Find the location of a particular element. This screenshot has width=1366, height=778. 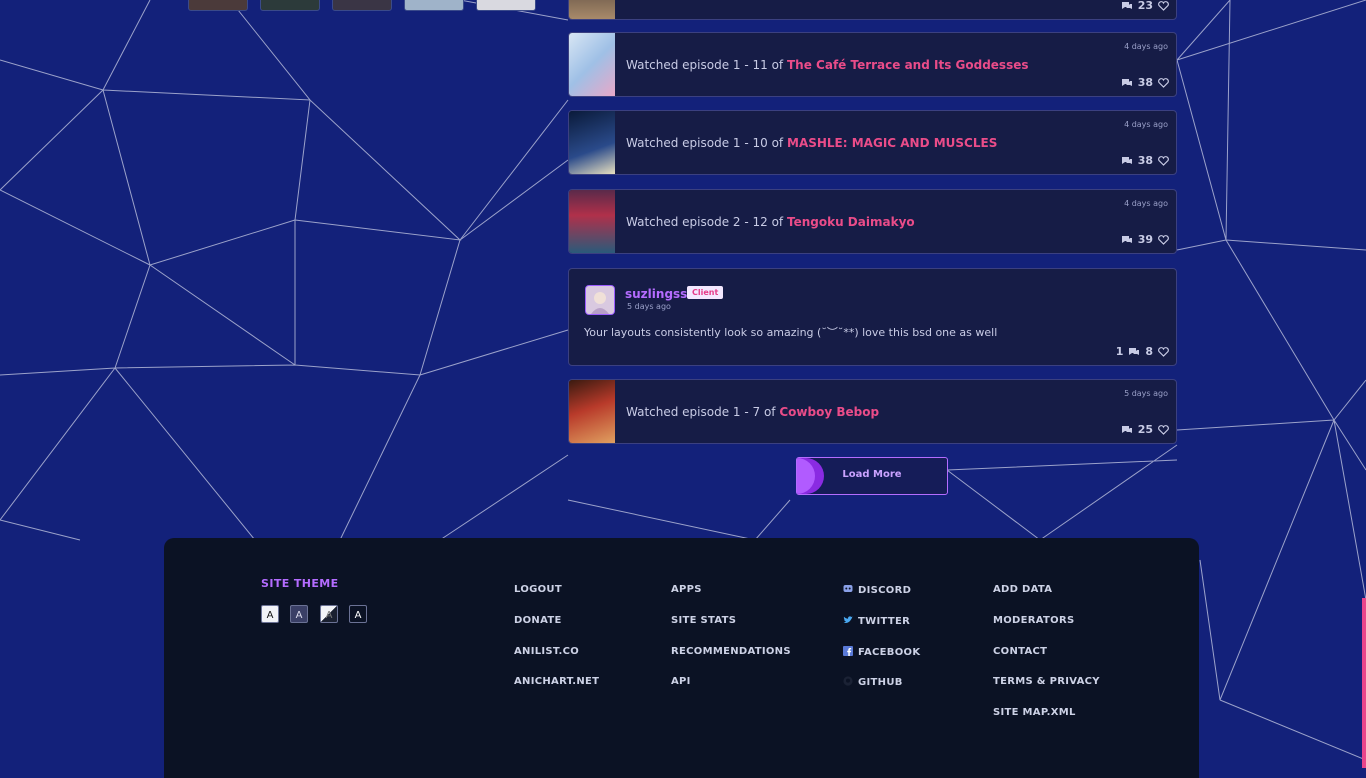

load-more-button: Load More is located at coordinates (872, 476).